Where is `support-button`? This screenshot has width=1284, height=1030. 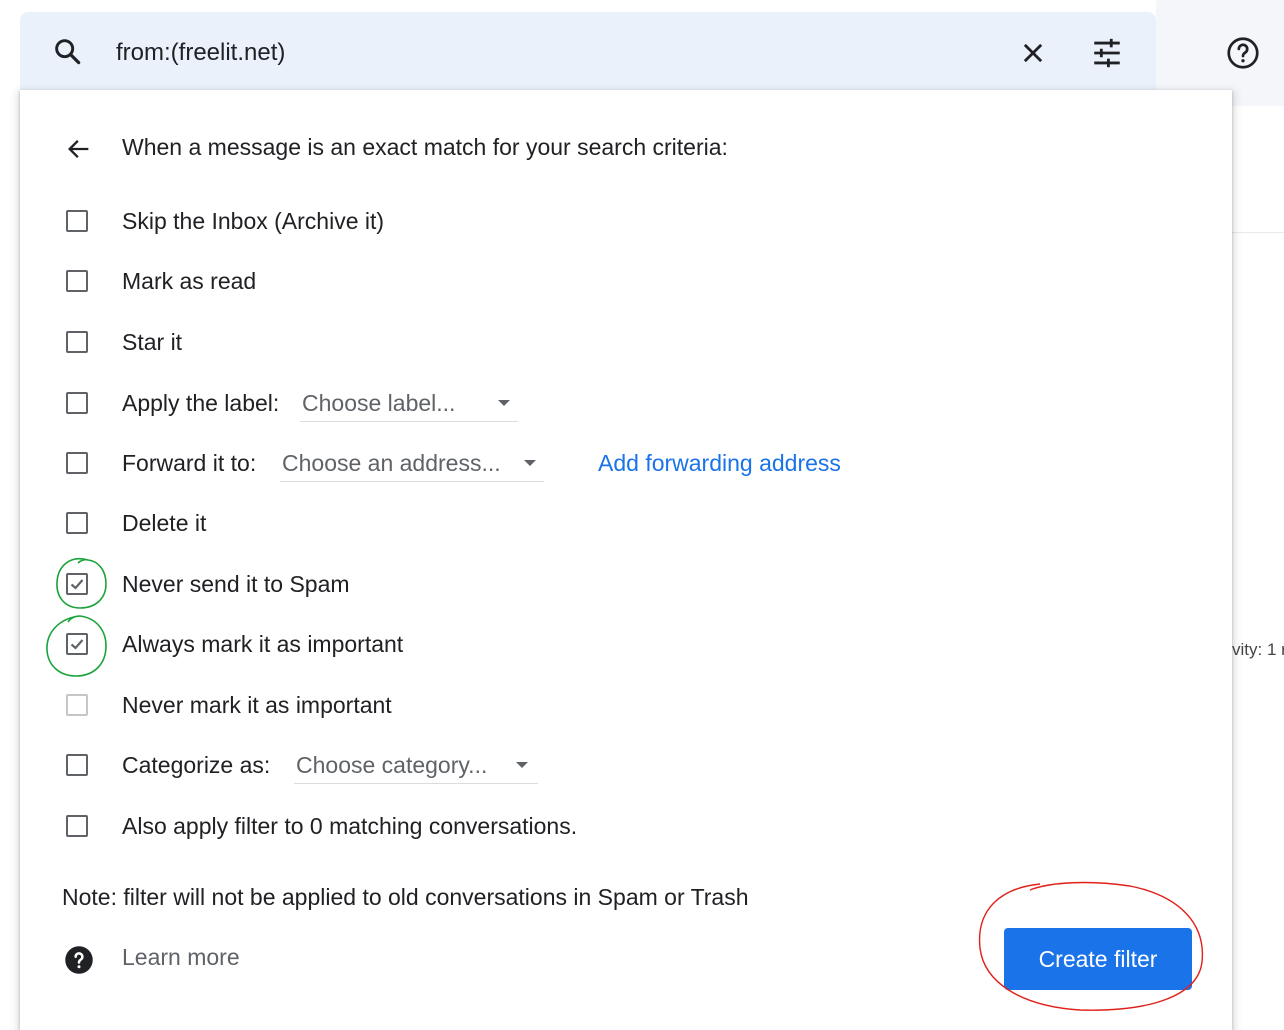
support-button is located at coordinates (1243, 53).